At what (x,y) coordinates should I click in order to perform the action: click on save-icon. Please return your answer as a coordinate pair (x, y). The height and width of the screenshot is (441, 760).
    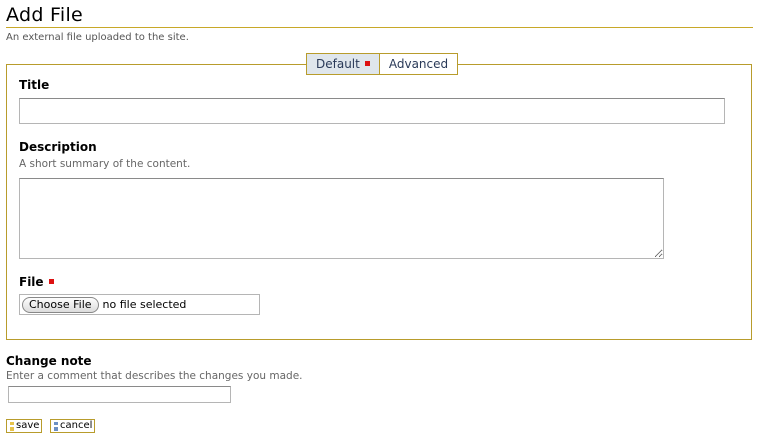
    Looking at the image, I should click on (12, 426).